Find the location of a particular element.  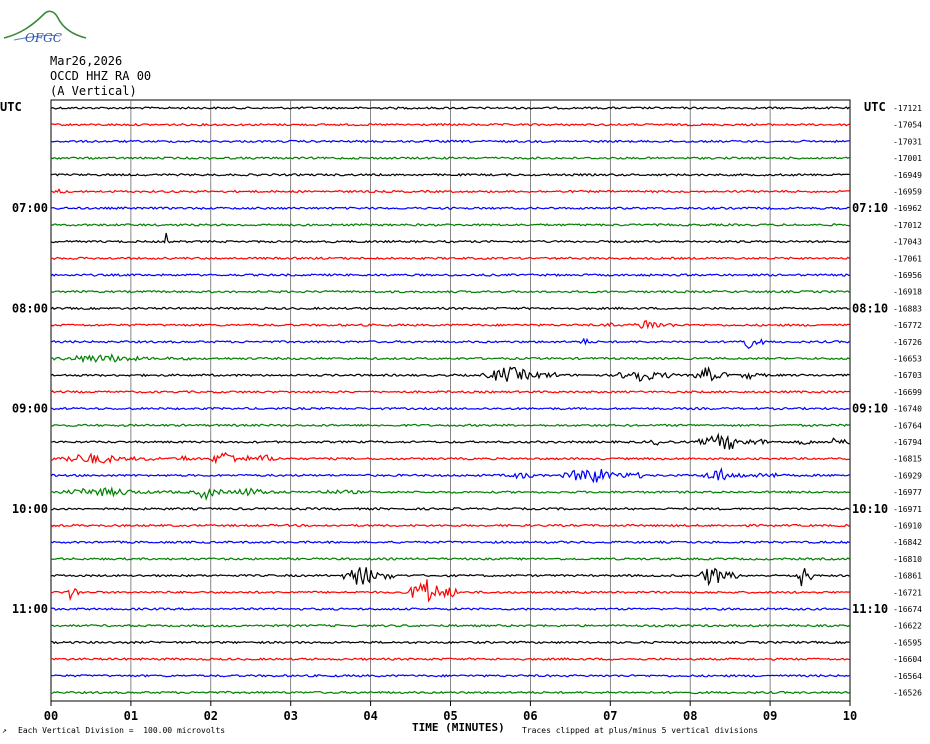

trace-mean-label: -16653 is located at coordinates (907, 359).